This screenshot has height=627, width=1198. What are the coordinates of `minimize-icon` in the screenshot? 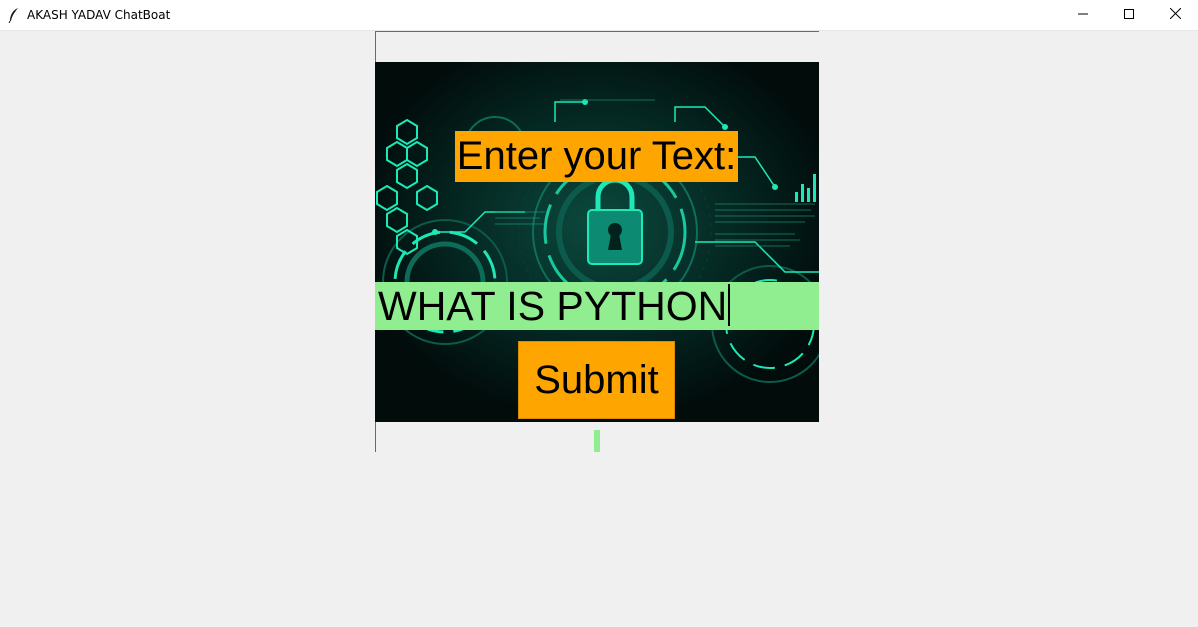 It's located at (1083, 15).